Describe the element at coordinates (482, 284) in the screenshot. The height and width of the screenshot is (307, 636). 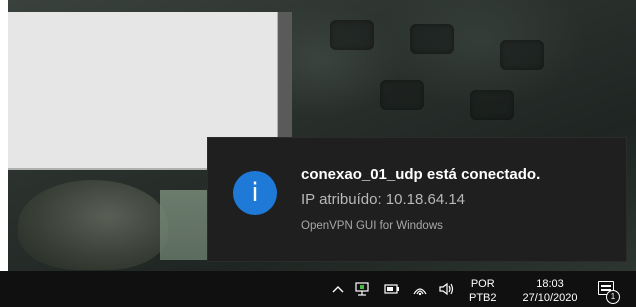
I see `language-code: POR` at that location.